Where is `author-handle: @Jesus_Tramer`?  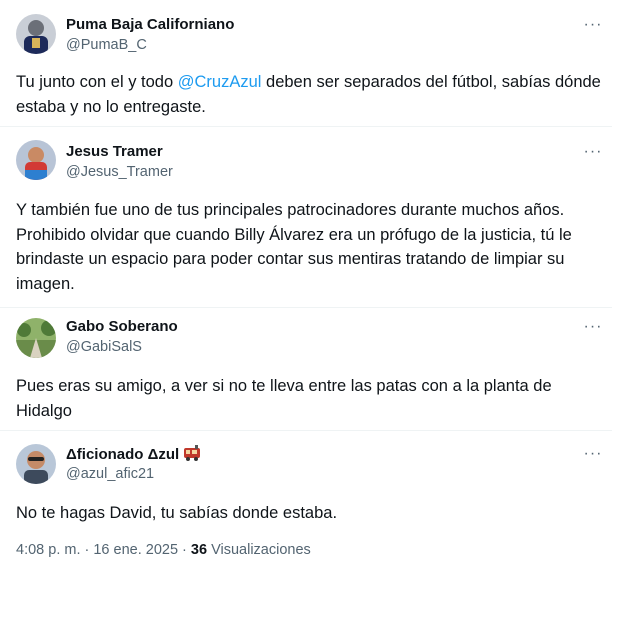 author-handle: @Jesus_Tramer is located at coordinates (119, 172).